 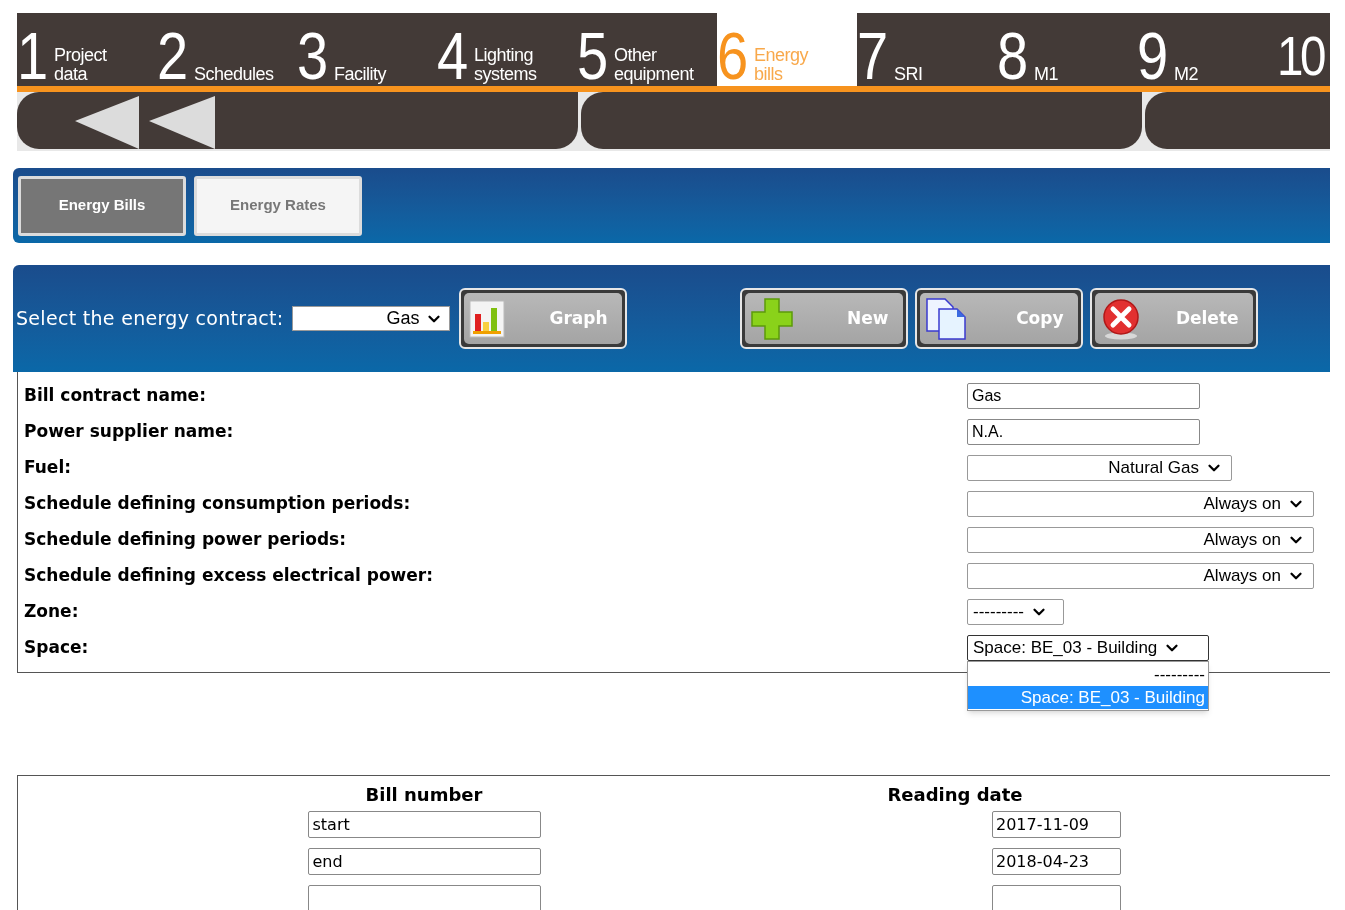 What do you see at coordinates (1056, 861) in the screenshot?
I see `reading-date-field: 2018-04-23` at bounding box center [1056, 861].